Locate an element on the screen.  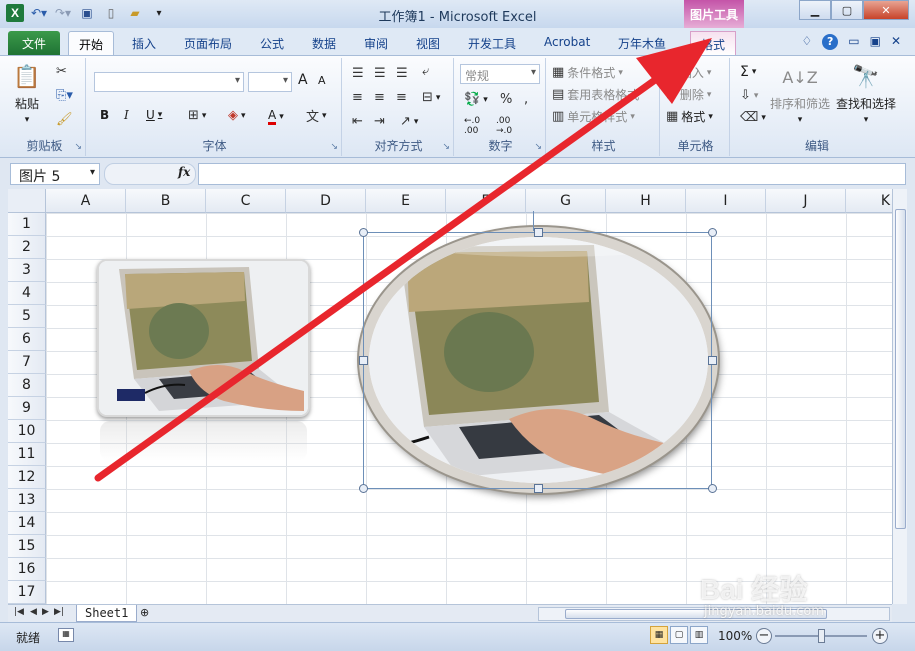
number-launcher-icon: ↘ is located at coordinates (538, 147).